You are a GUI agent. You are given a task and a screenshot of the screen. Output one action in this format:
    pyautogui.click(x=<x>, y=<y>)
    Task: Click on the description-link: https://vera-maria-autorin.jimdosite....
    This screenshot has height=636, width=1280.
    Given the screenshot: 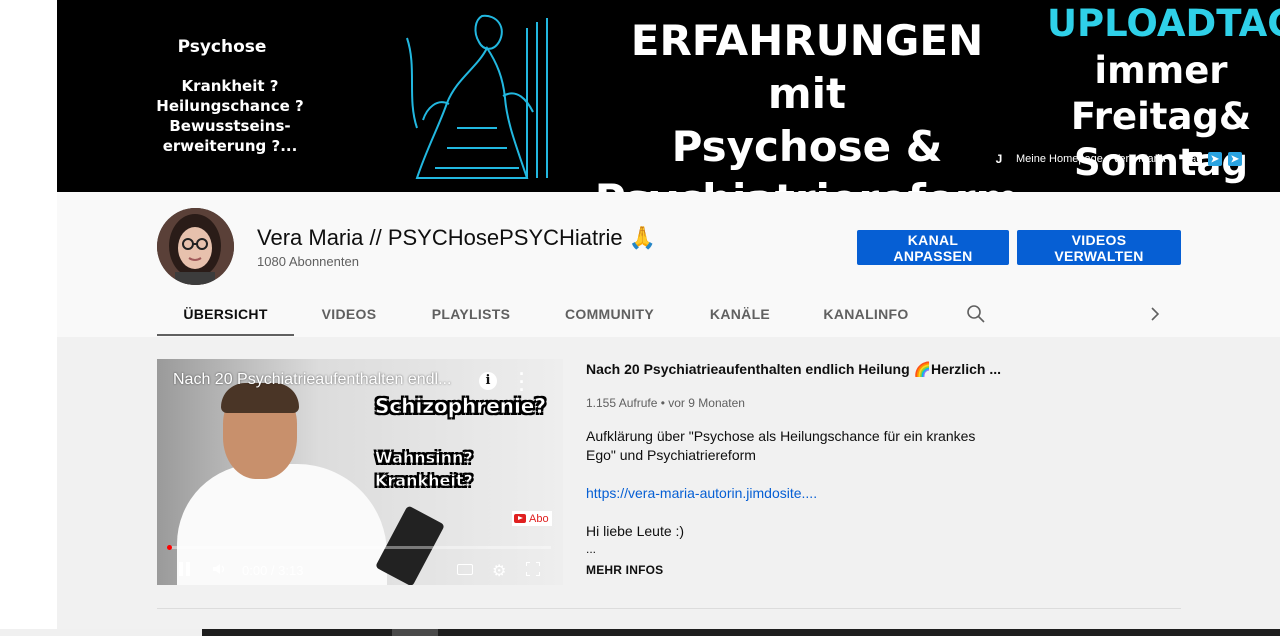 What is the action you would take?
    pyautogui.click(x=701, y=493)
    